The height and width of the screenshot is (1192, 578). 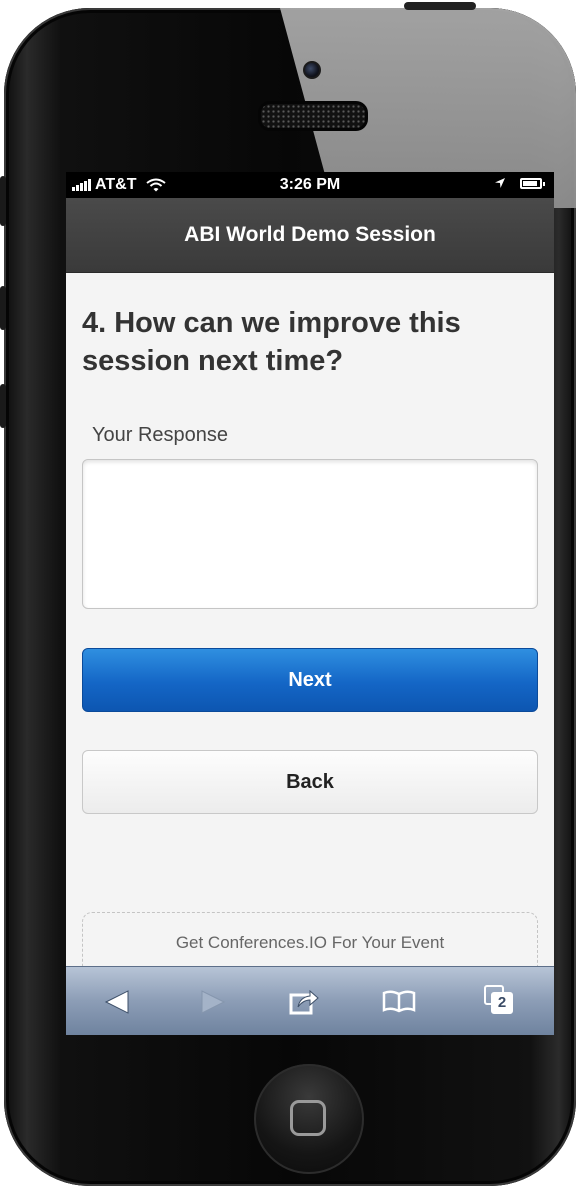 I want to click on promo-text: Get Conferences.IO For Your Event, so click(x=310, y=942).